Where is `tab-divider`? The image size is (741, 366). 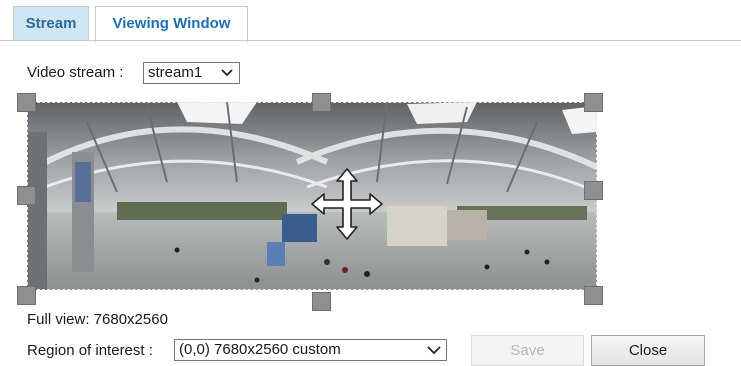 tab-divider is located at coordinates (370, 40).